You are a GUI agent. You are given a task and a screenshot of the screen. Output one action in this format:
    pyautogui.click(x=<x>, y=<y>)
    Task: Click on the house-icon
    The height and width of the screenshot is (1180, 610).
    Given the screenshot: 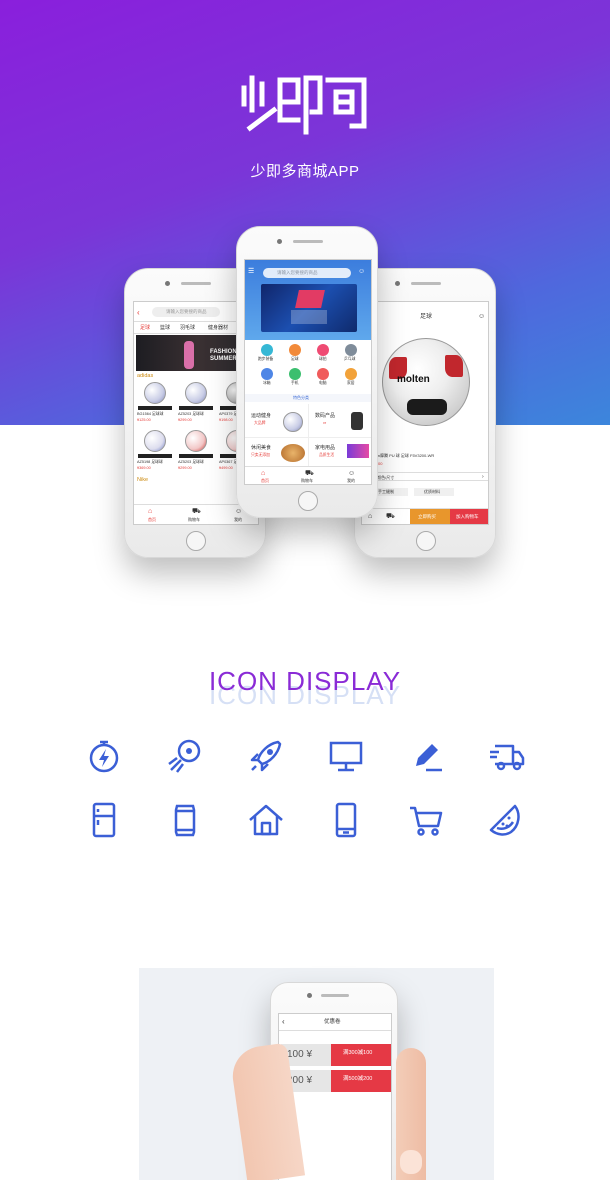 What is the action you would take?
    pyautogui.click(x=266, y=820)
    